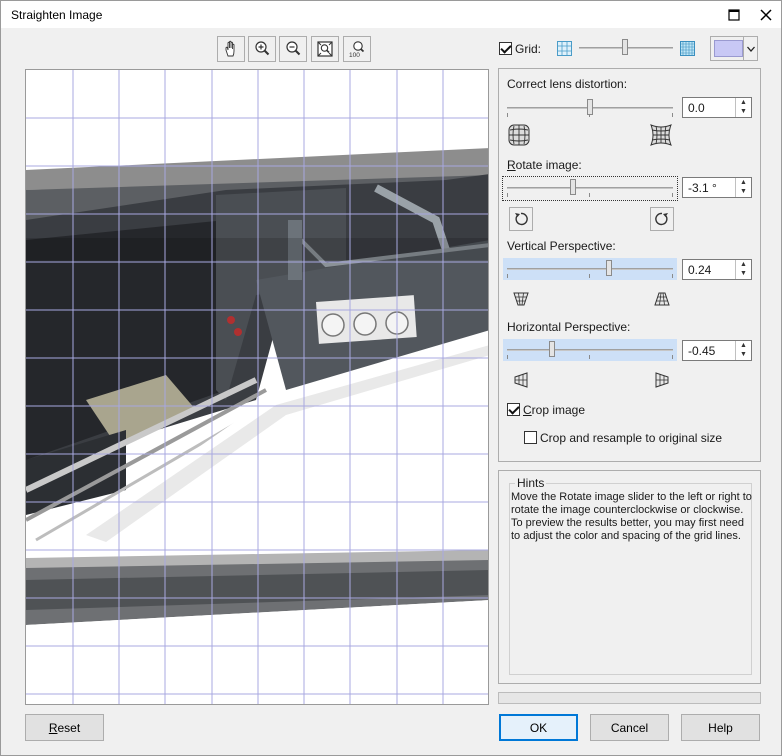  I want to click on lens-distortion-label: Correct lens distortion:, so click(567, 84).